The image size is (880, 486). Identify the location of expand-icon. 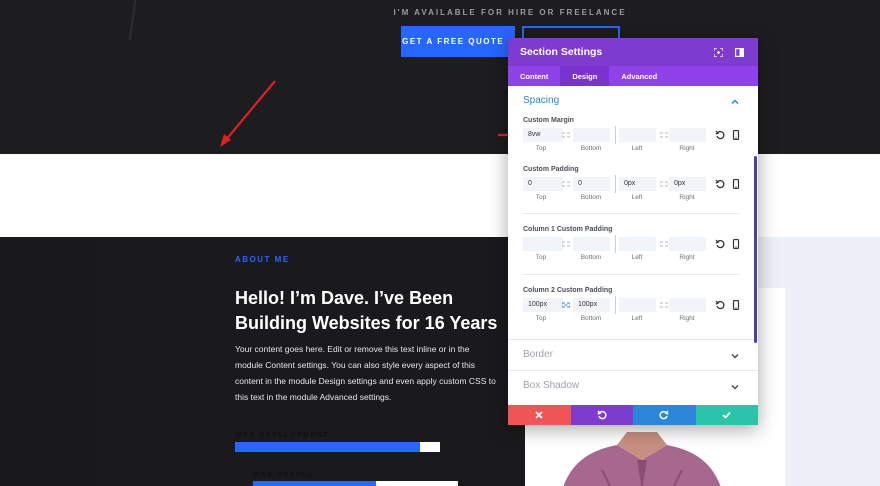
(718, 52).